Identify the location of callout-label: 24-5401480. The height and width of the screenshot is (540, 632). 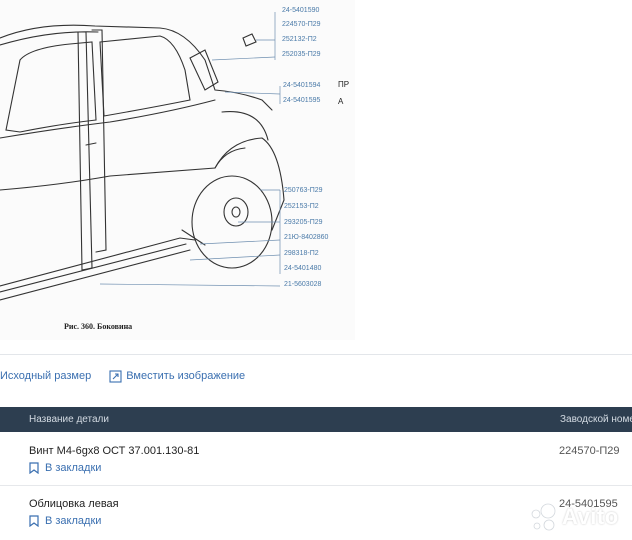
(303, 268).